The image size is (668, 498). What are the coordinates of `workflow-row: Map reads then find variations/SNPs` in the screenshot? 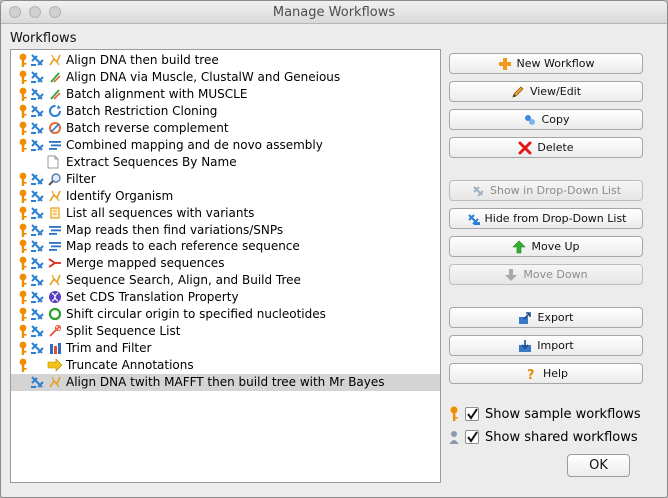 It's located at (225, 230).